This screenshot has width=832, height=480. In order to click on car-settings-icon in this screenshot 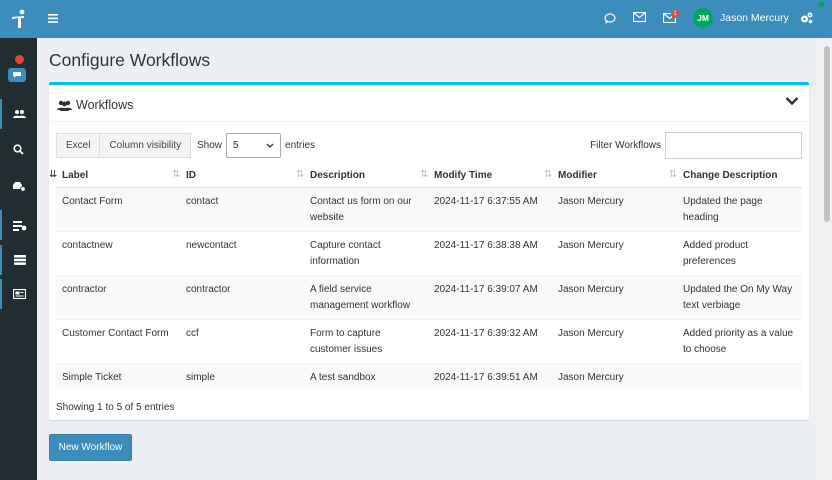, I will do `click(19, 186)`.